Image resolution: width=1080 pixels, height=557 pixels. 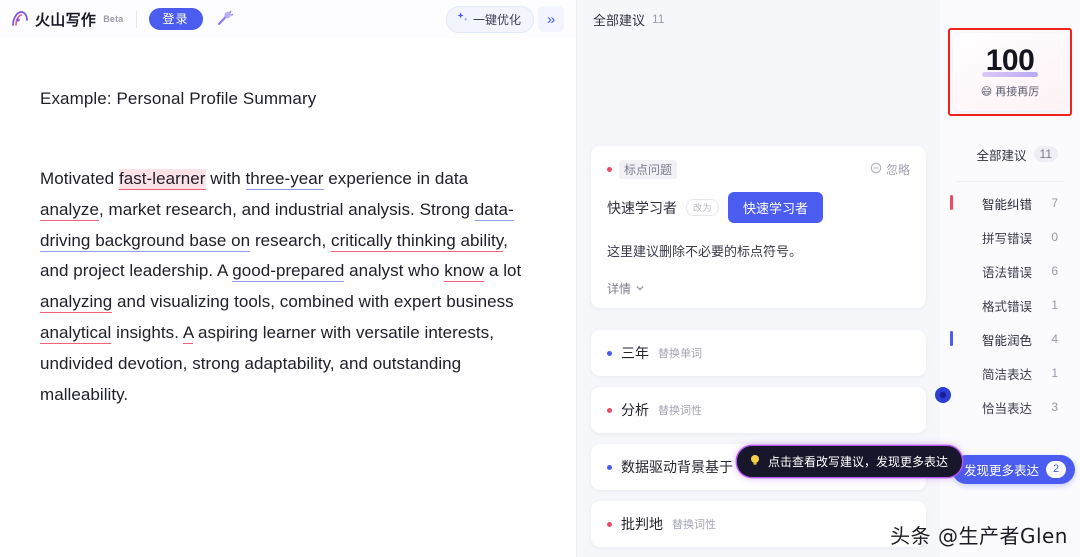 I want to click on apply-replacement-button: 快速学习者, so click(x=776, y=207).